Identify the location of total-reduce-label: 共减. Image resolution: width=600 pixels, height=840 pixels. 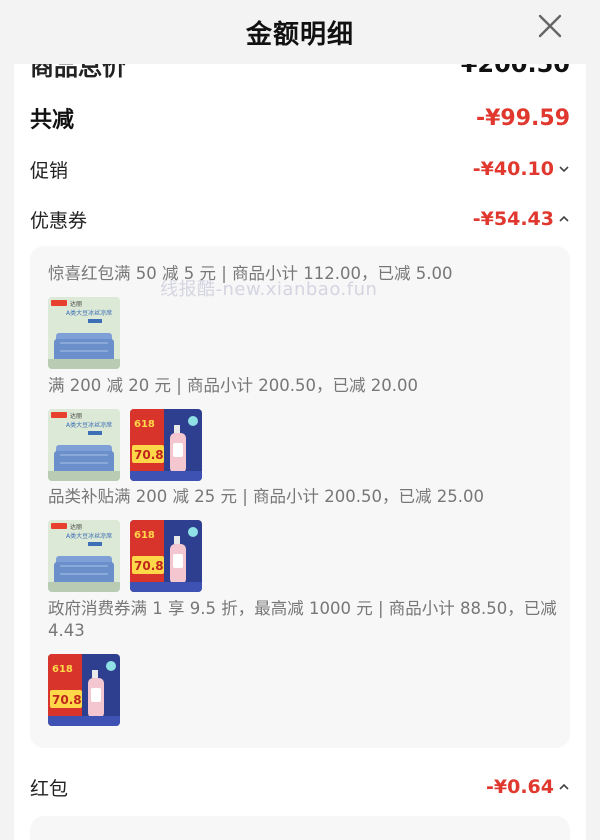
(52, 120).